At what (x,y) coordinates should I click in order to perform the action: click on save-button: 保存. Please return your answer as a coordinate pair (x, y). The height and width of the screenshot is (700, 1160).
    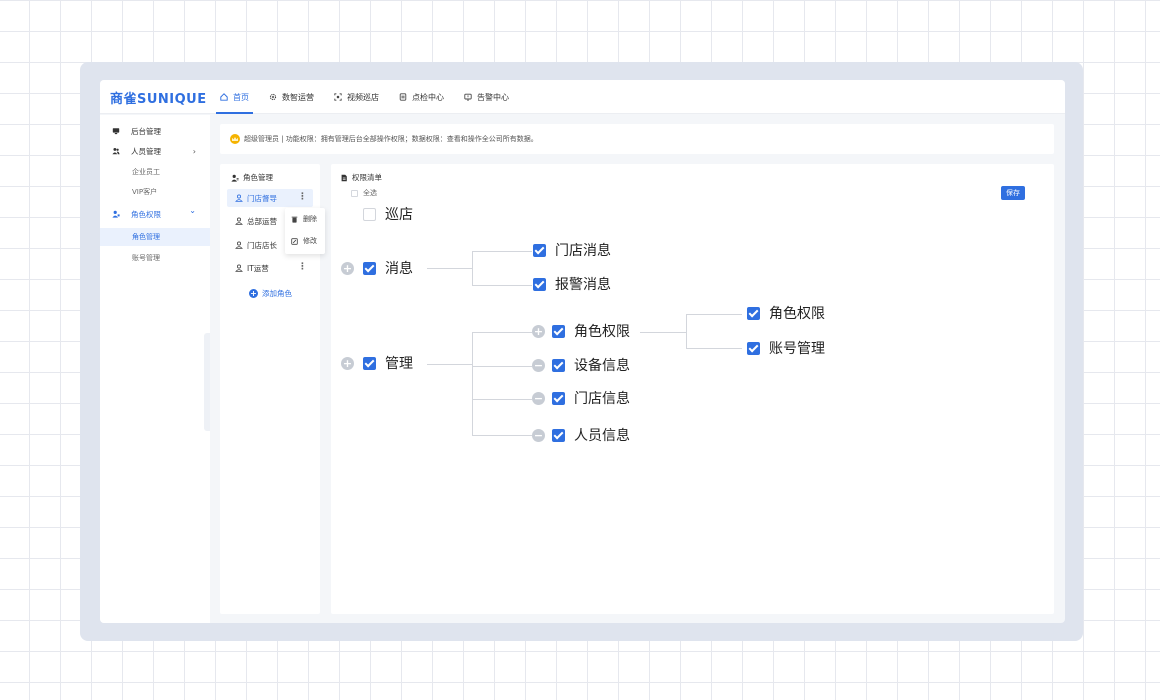
    Looking at the image, I should click on (1013, 193).